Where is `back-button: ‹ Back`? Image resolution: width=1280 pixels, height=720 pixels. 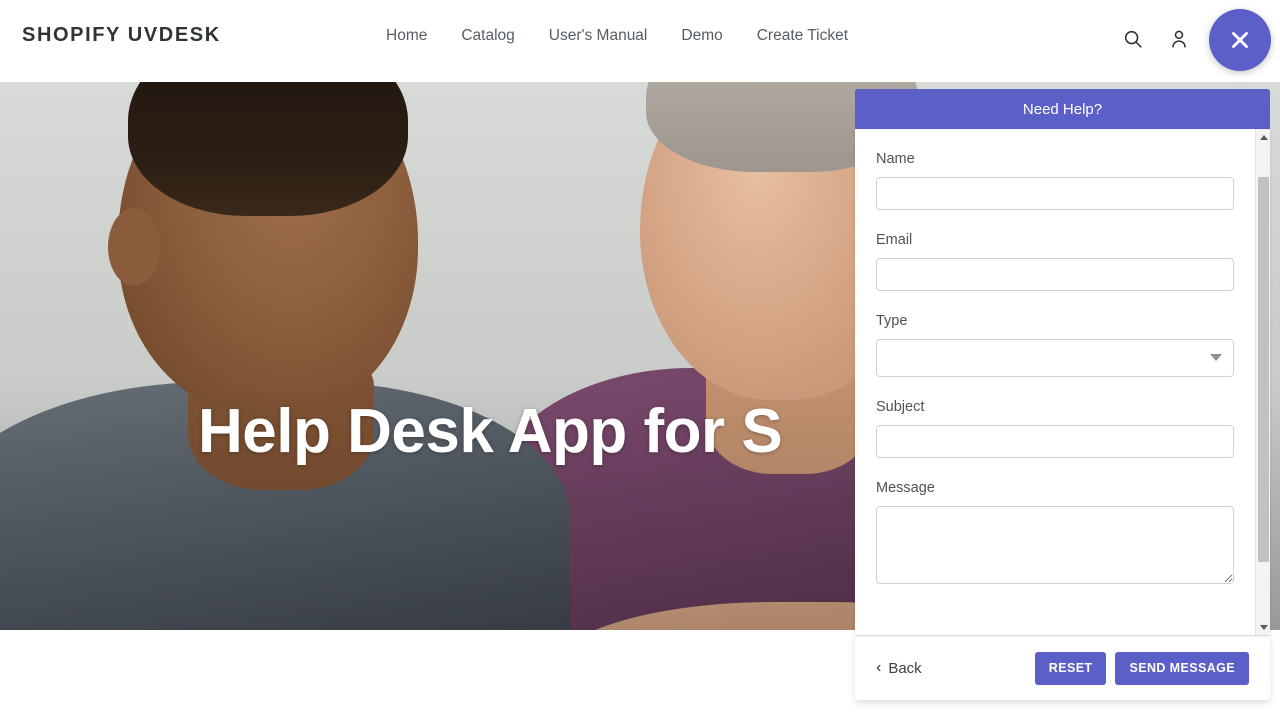 back-button: ‹ Back is located at coordinates (899, 668).